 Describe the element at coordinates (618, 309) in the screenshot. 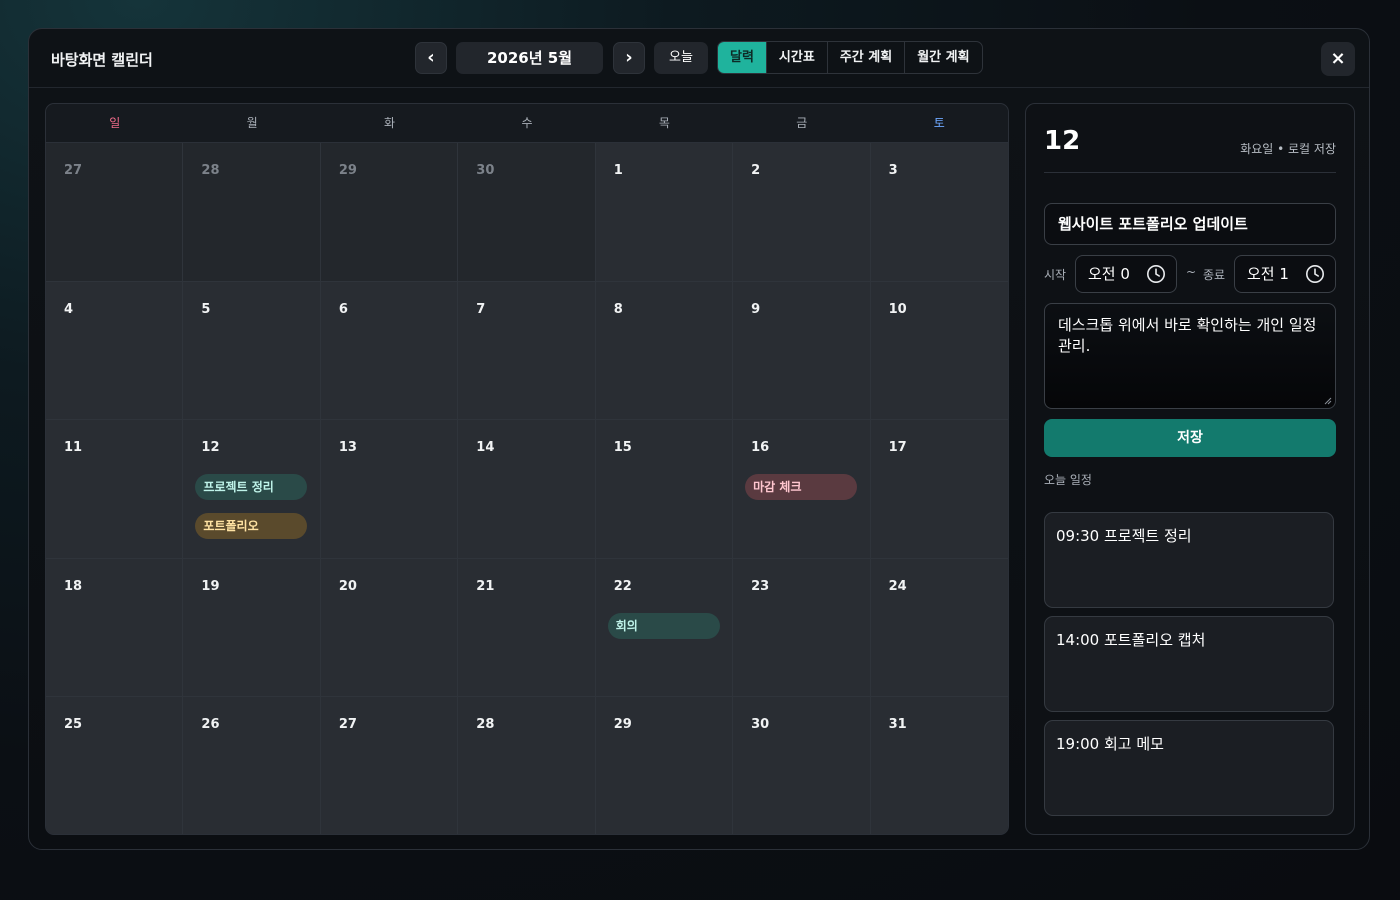

I see `day-number: 8` at that location.